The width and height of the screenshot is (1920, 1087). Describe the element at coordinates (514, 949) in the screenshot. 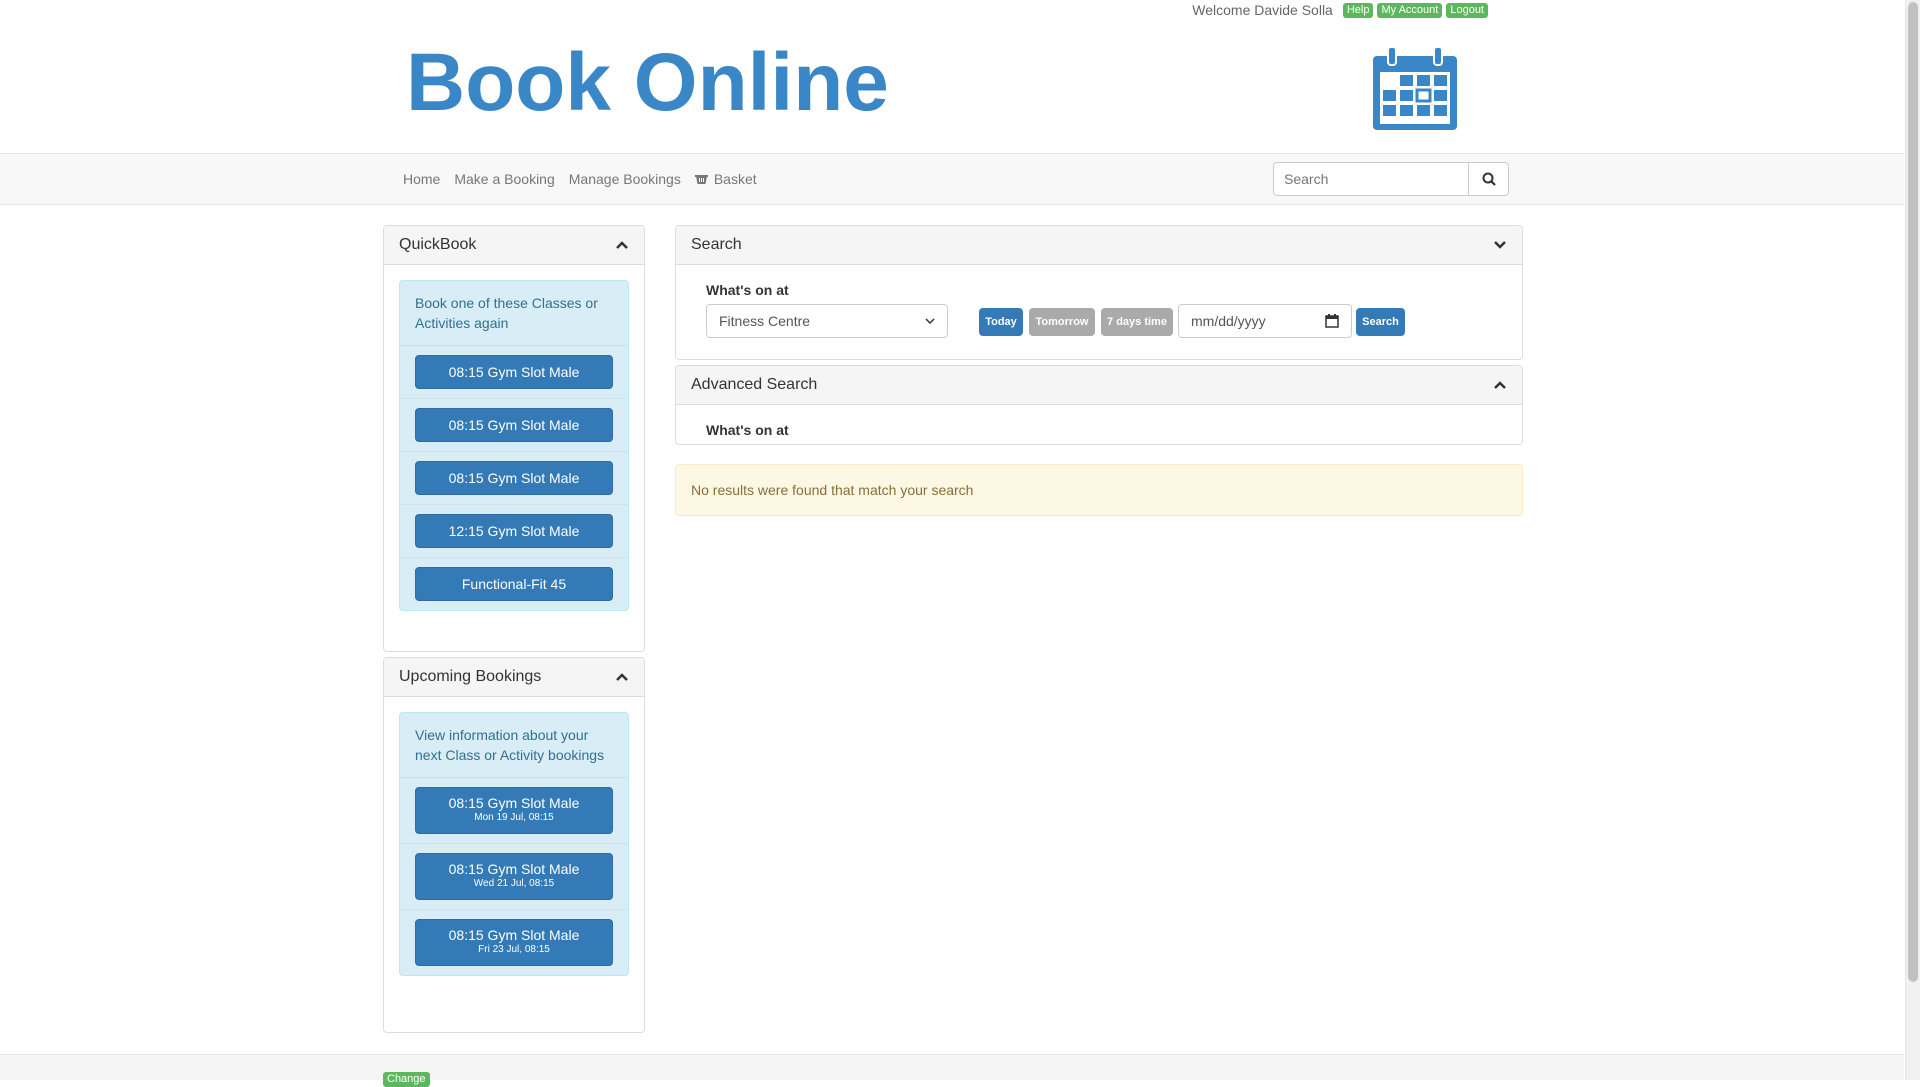

I see `booking-time: Fri 23 Jul, 08:15` at that location.